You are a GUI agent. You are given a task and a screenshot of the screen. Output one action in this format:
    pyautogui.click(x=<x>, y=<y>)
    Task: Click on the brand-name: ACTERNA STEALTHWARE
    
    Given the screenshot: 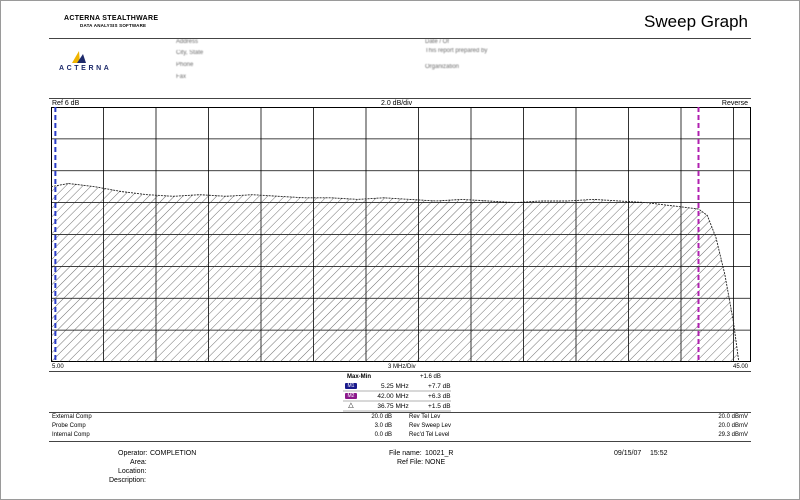 What is the action you would take?
    pyautogui.click(x=111, y=18)
    